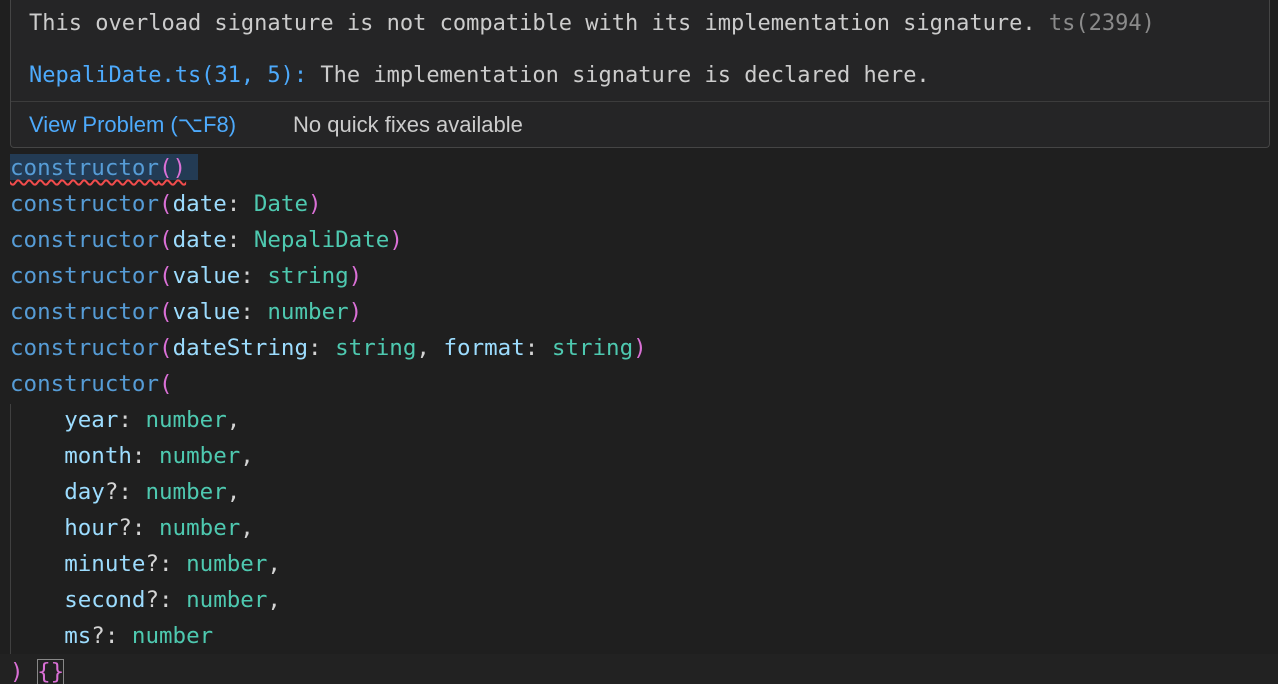 The height and width of the screenshot is (684, 1278). What do you see at coordinates (105, 564) in the screenshot?
I see `param-name: minute` at bounding box center [105, 564].